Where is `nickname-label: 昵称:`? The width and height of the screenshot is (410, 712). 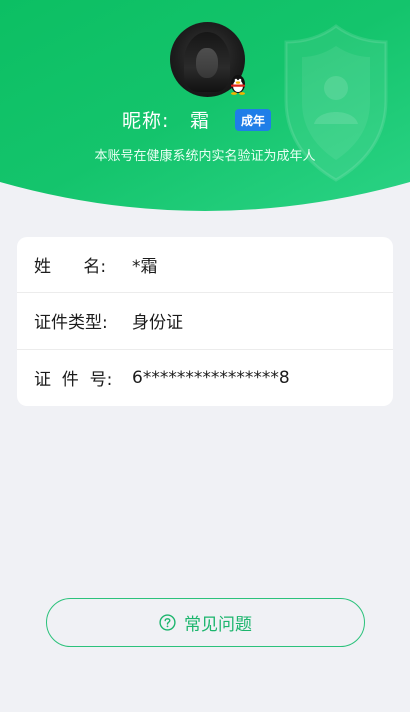 nickname-label: 昵称: is located at coordinates (146, 121).